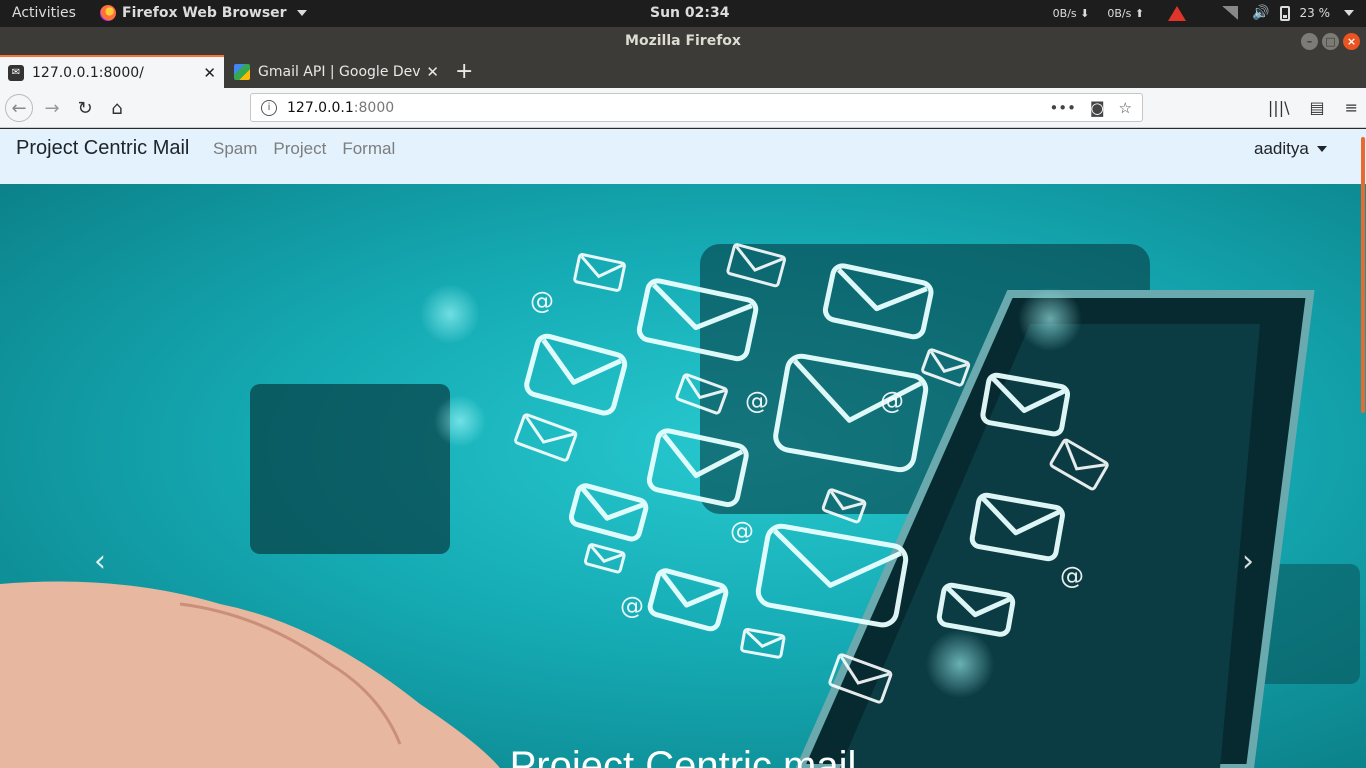 The image size is (1366, 768). I want to click on back-button: ←, so click(19, 108).